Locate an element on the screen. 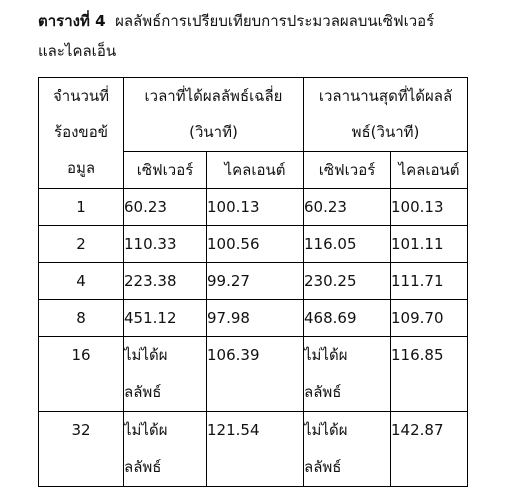 This screenshot has width=511, height=500. cell-max-client: 109.70 is located at coordinates (429, 318).